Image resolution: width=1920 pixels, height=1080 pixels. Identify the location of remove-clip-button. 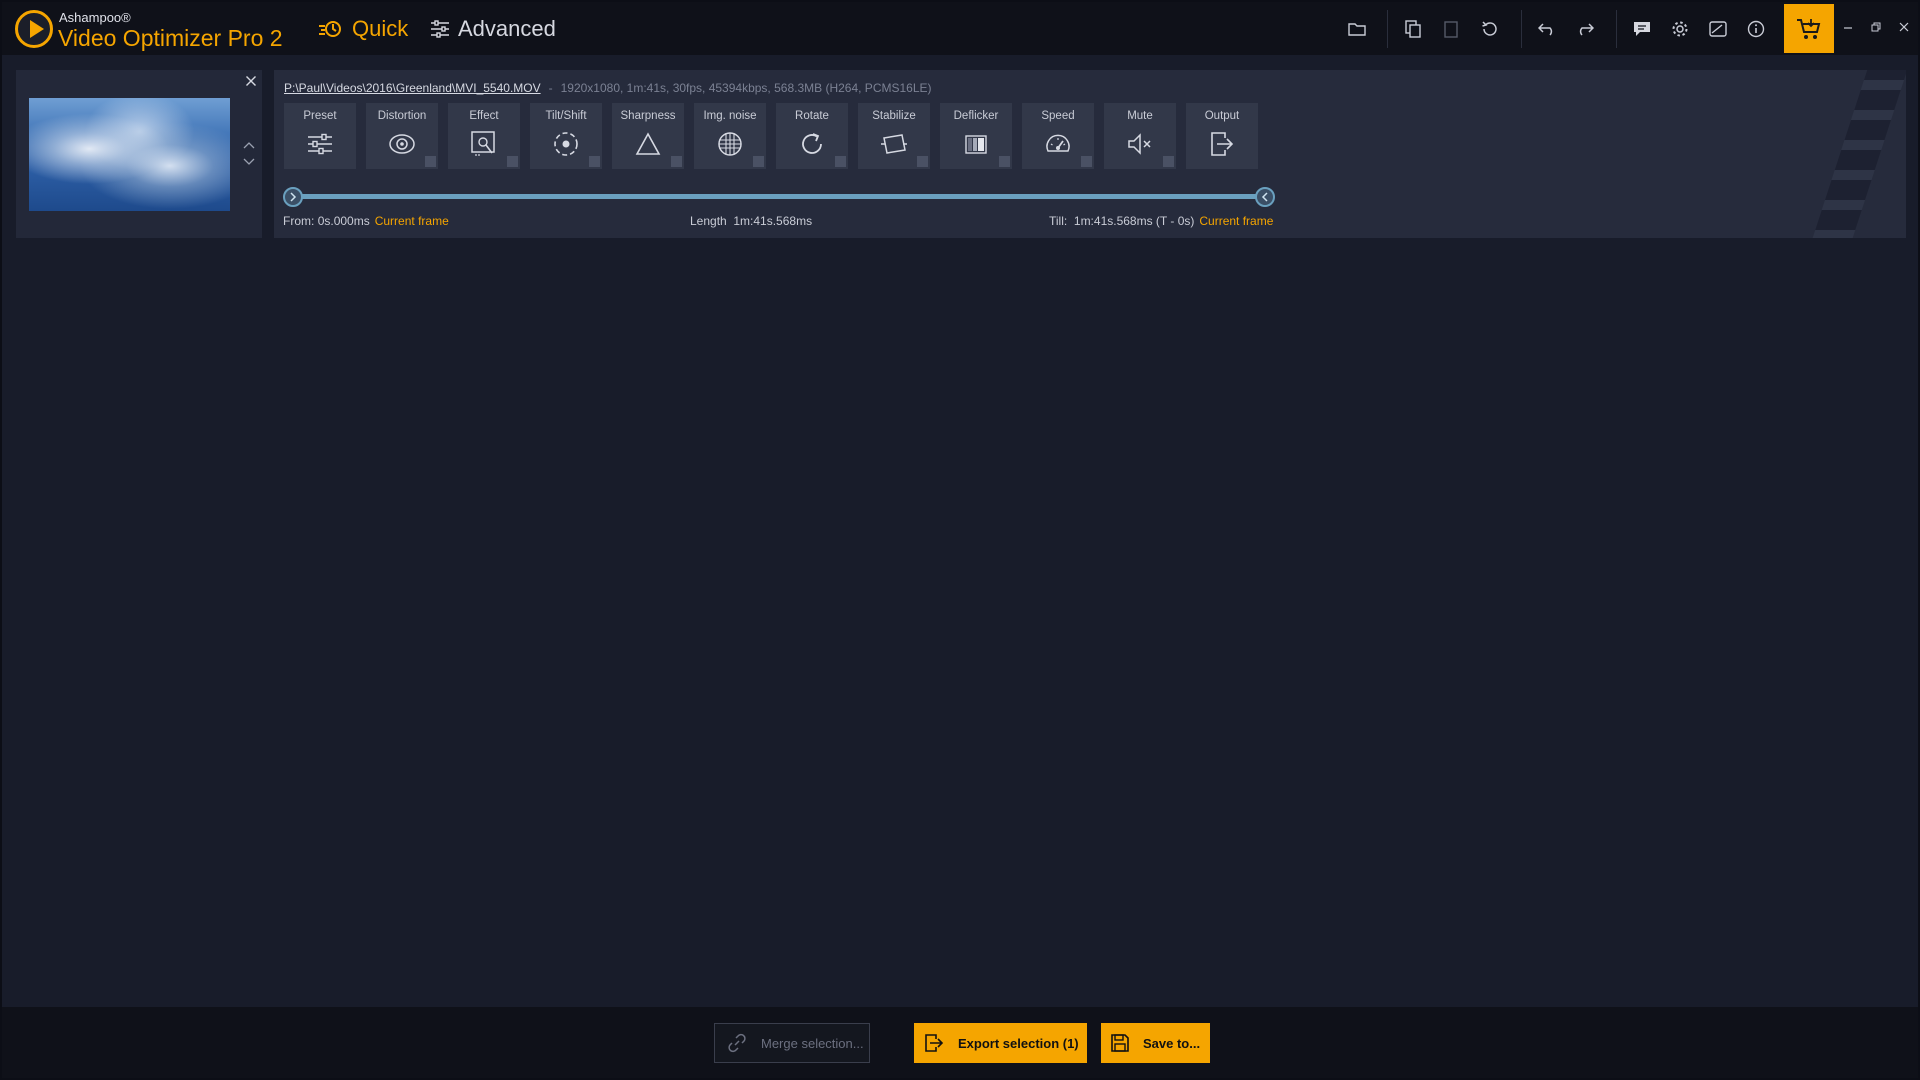
(251, 81).